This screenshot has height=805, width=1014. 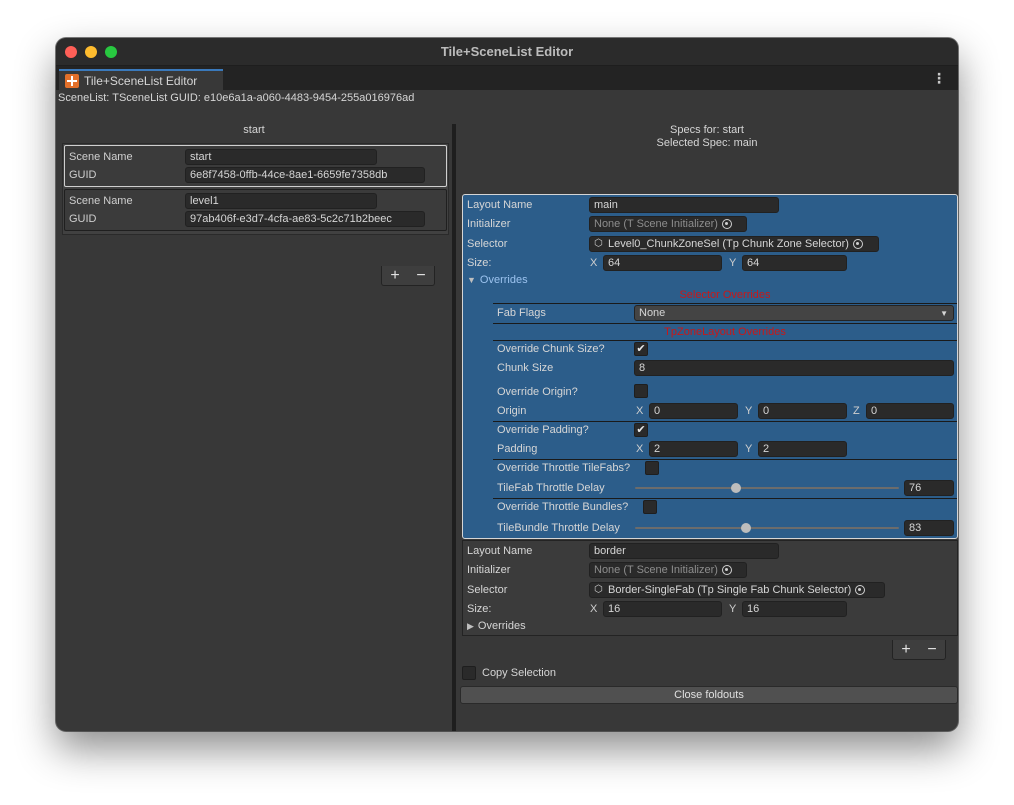 I want to click on origin-y-axis-label: Y, so click(x=749, y=411).